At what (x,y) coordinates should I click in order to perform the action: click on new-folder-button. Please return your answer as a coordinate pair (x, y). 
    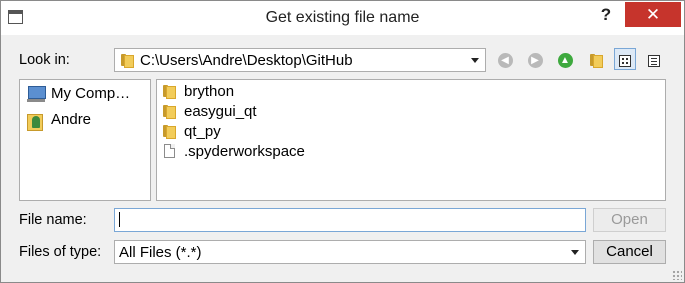
    Looking at the image, I should click on (595, 59).